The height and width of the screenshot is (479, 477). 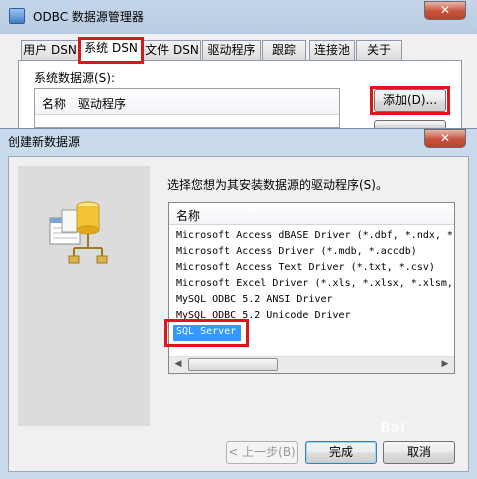 I want to click on highlight-box-add-button, so click(x=410, y=100).